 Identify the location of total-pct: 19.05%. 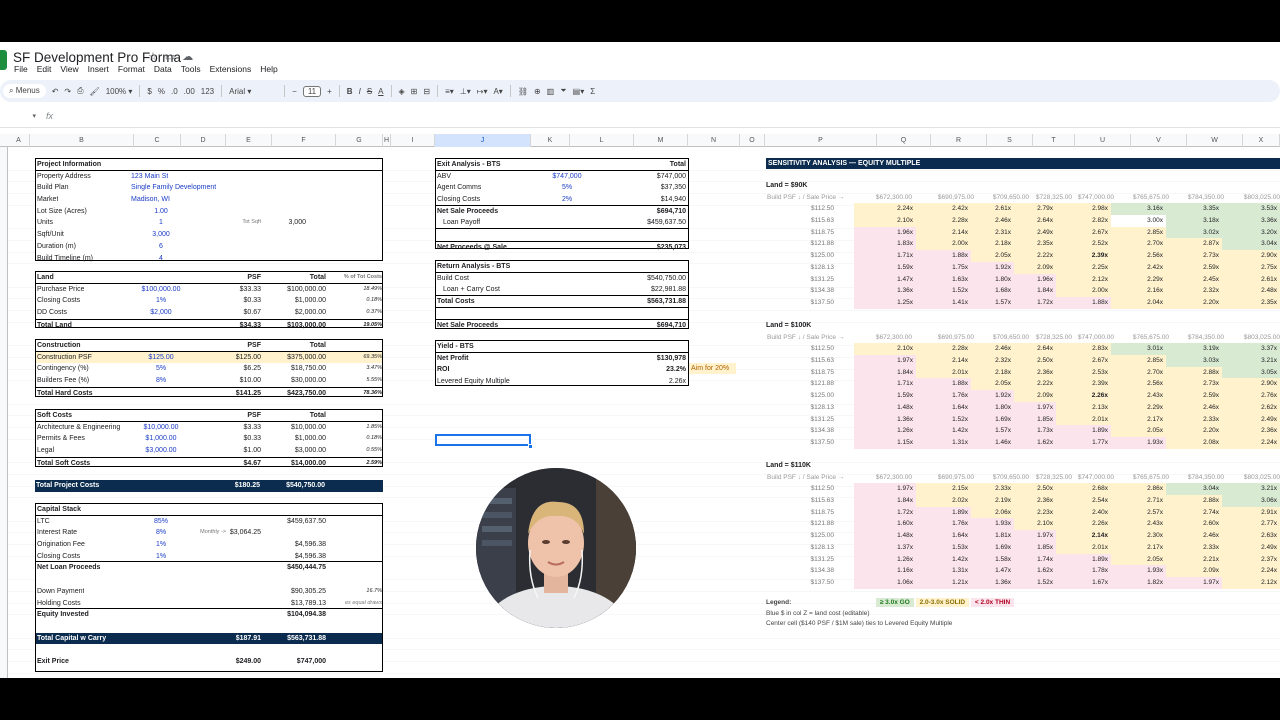
(355, 326).